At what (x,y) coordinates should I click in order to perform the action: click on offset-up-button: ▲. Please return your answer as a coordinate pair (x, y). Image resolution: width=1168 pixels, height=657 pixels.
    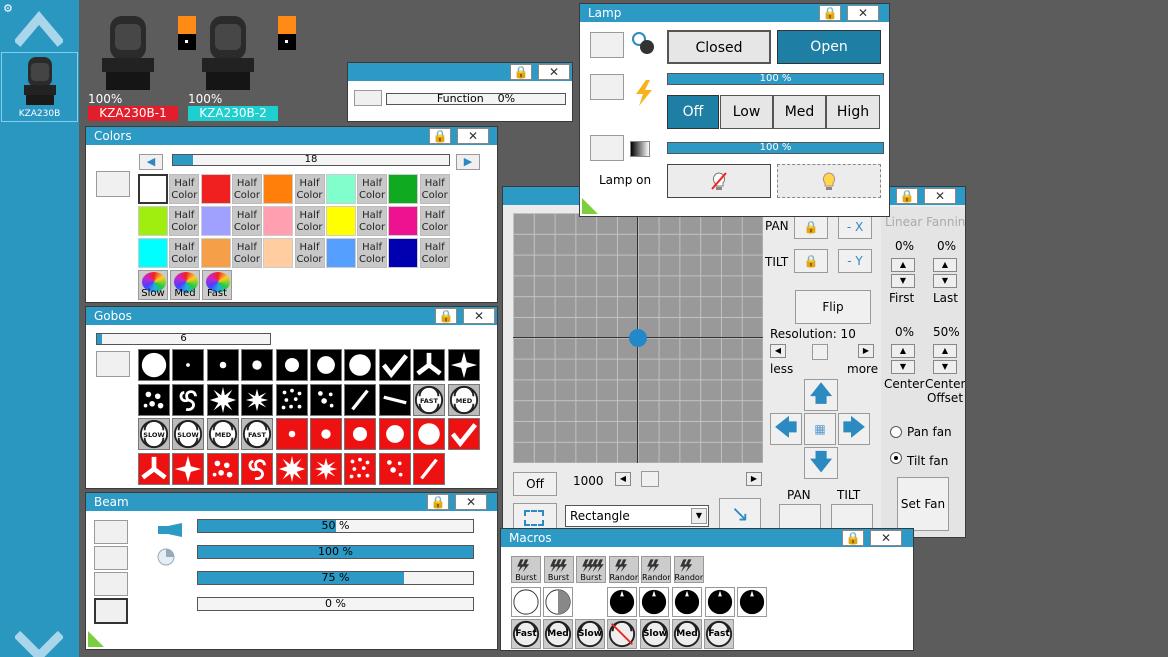
    Looking at the image, I should click on (945, 351).